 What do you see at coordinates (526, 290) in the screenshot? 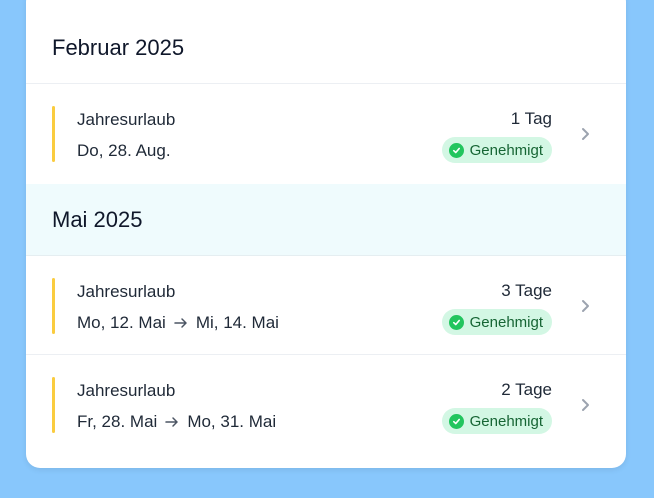
I see `leave-duration: 3 Tage` at bounding box center [526, 290].